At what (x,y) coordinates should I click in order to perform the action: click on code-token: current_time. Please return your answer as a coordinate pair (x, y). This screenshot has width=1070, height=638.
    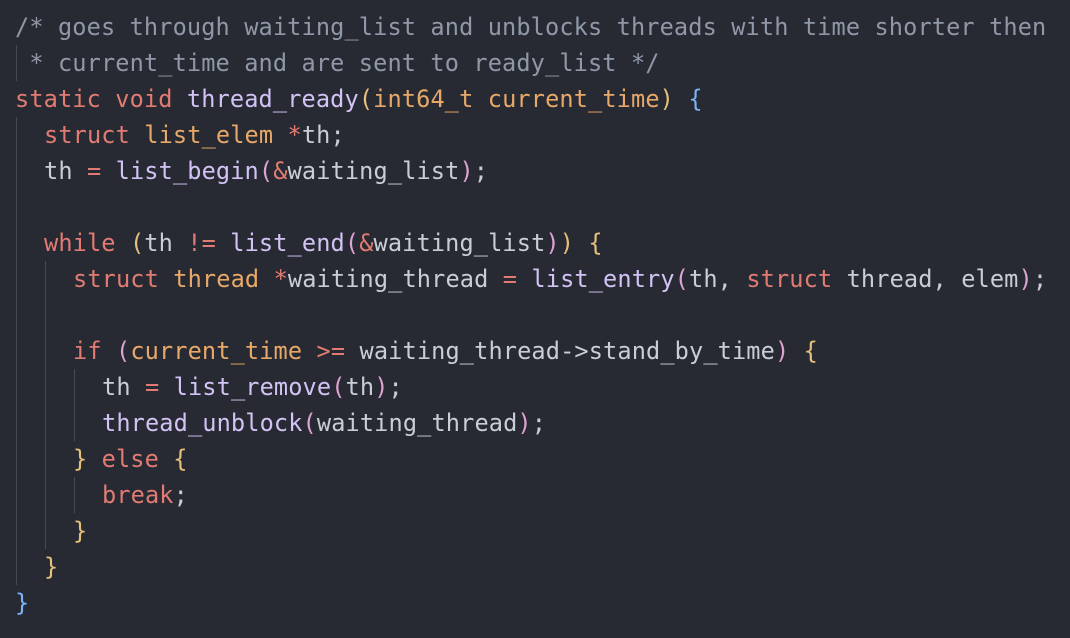
    Looking at the image, I should click on (216, 351).